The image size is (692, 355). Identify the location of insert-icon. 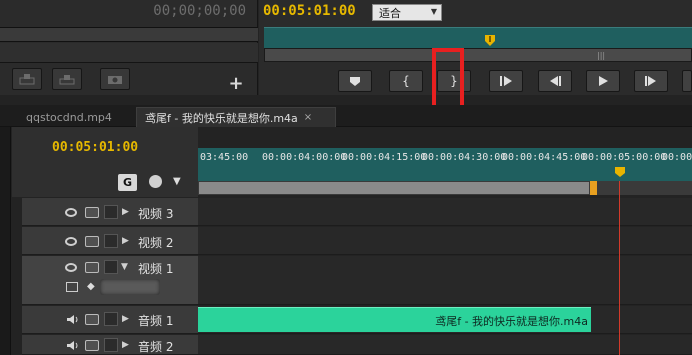
(27, 79).